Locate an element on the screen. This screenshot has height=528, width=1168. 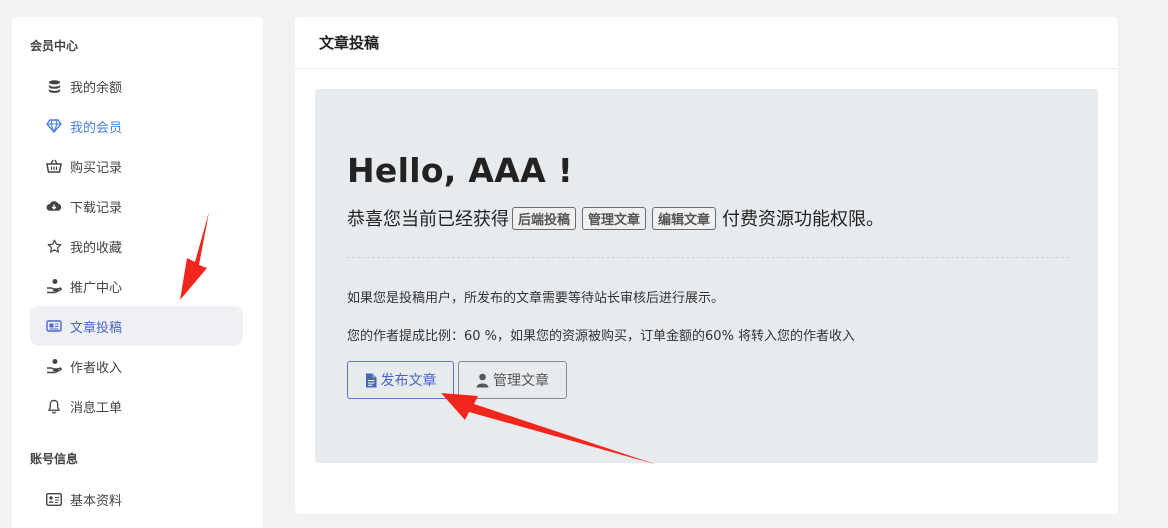
section-title-member-center: 会员中心 is located at coordinates (54, 46).